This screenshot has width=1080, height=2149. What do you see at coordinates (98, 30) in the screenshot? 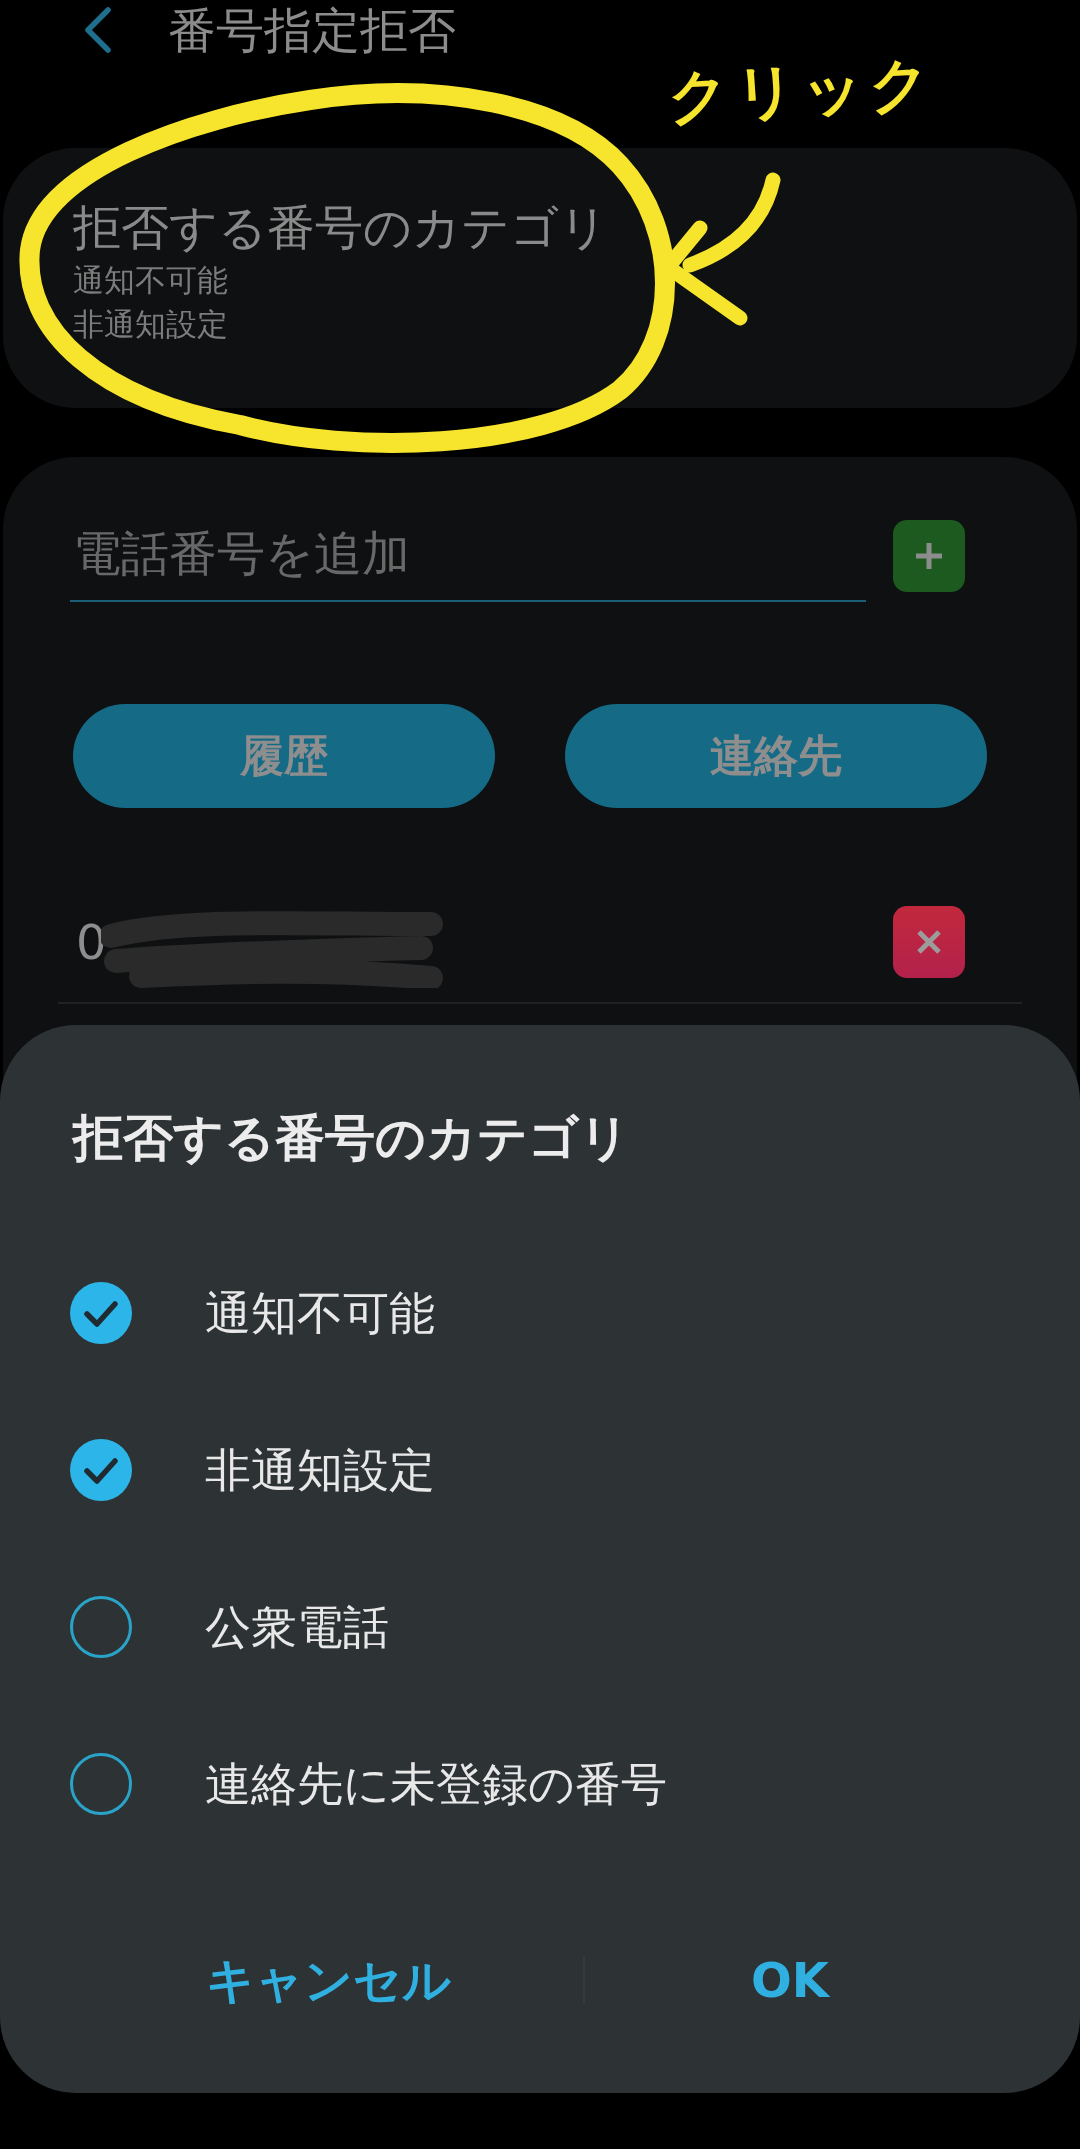
I see `back-icon` at bounding box center [98, 30].